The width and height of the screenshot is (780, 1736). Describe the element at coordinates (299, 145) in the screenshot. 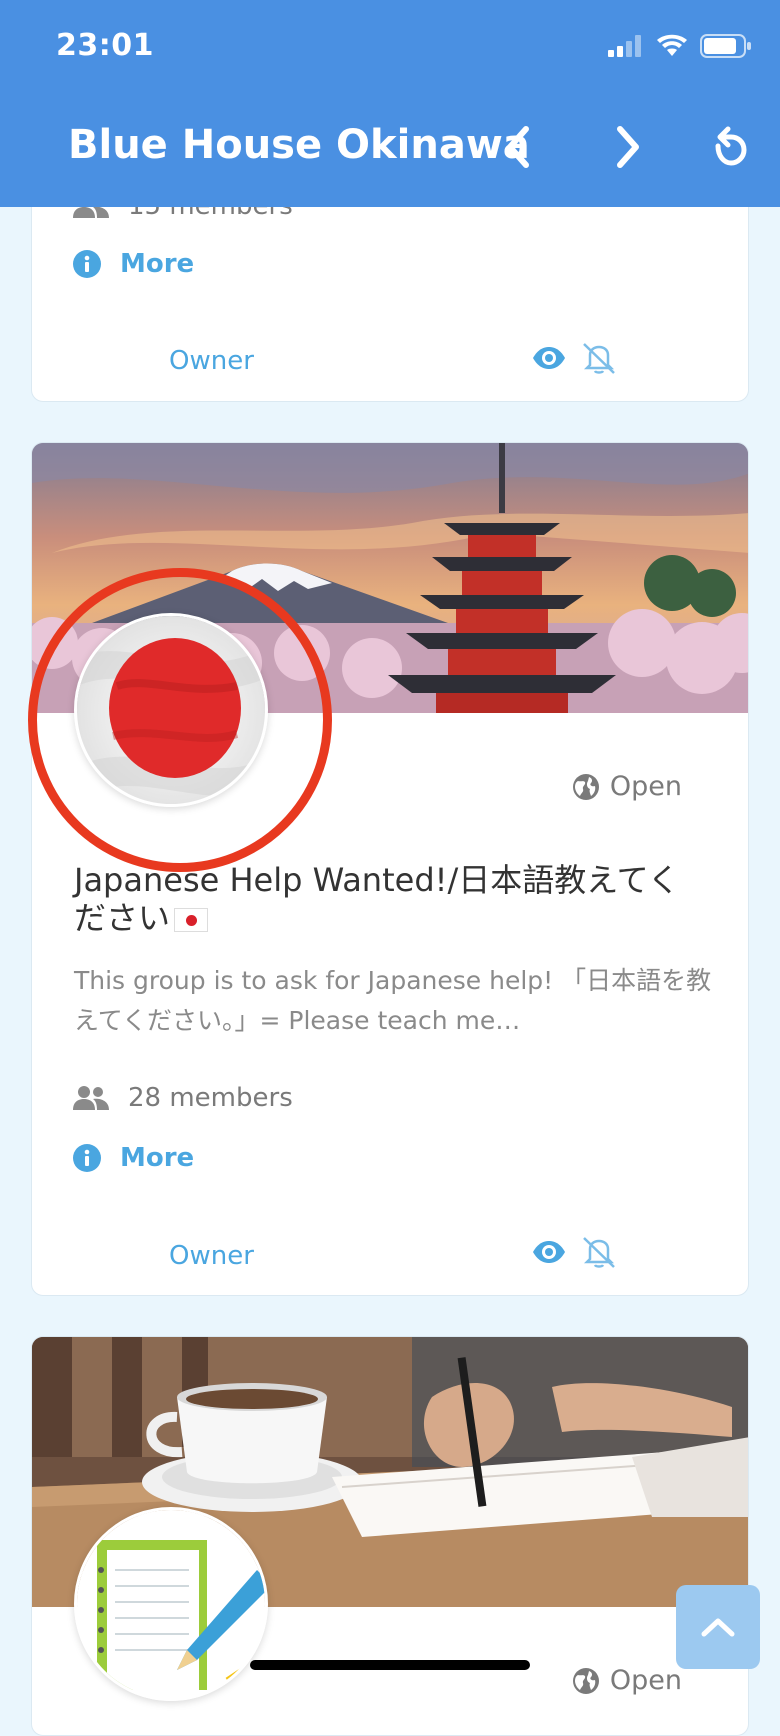

I see `page-title: Blue House Okinawa` at that location.